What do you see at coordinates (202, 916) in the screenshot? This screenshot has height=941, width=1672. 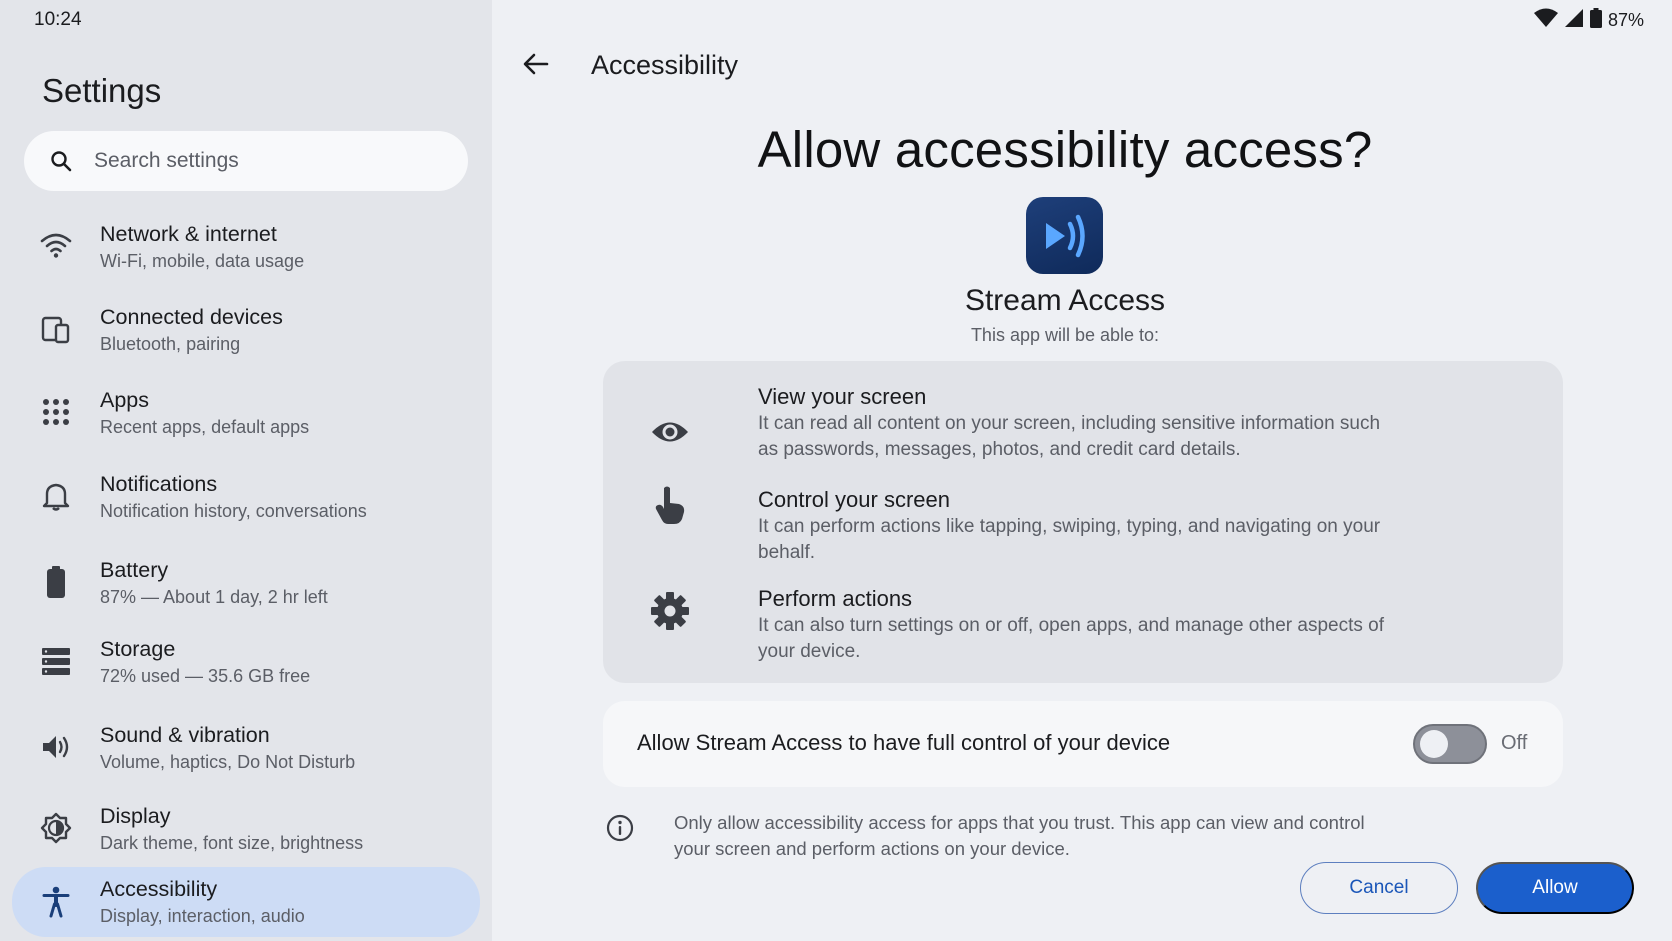 I see `sidebar-item-subtitle: Display, interaction, audio` at bounding box center [202, 916].